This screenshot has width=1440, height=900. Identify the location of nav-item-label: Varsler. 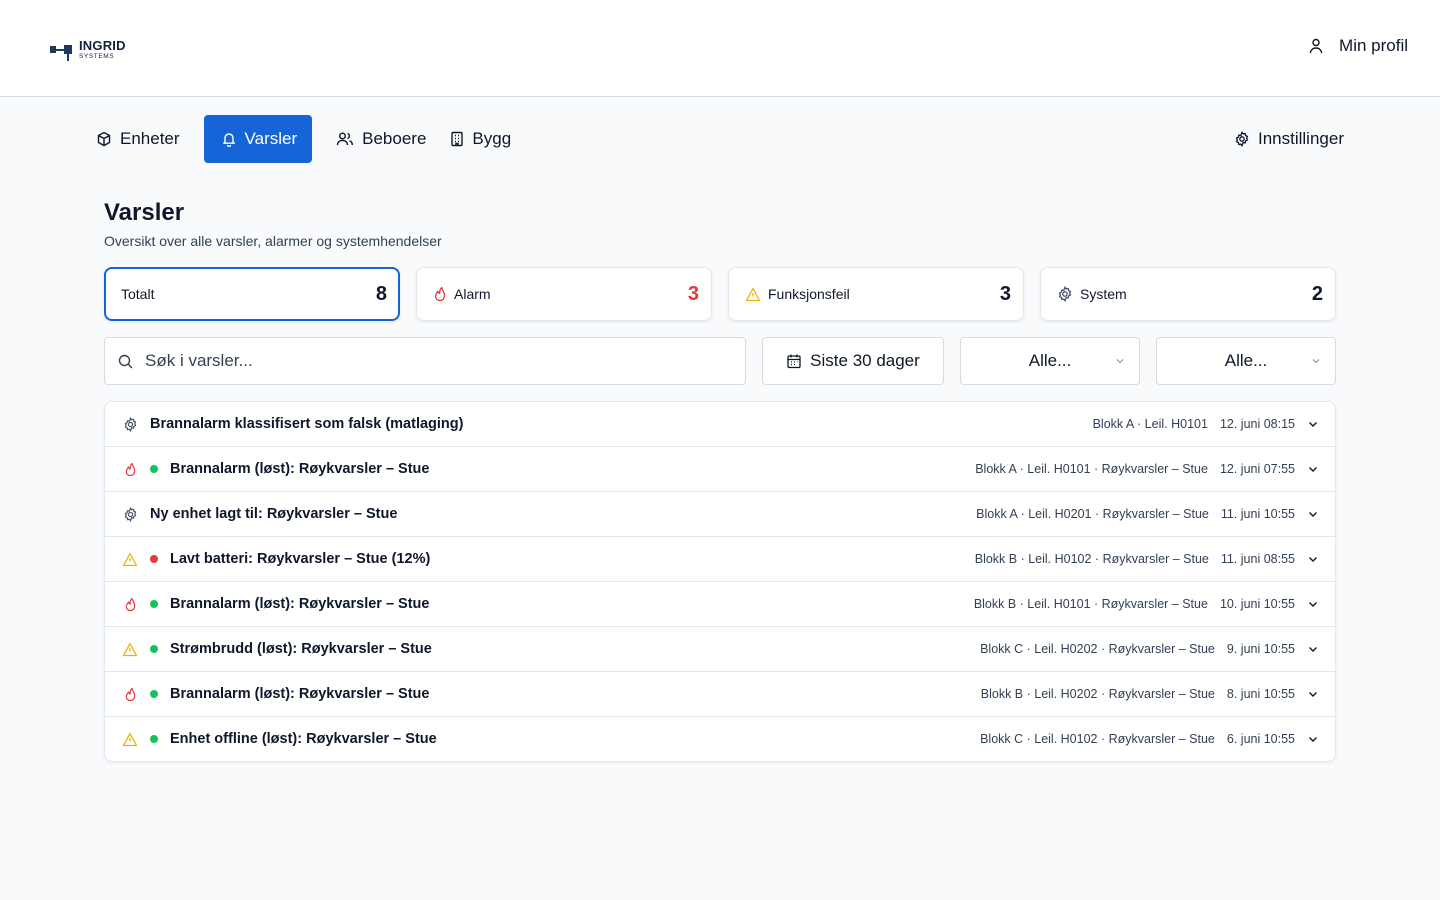
(271, 138).